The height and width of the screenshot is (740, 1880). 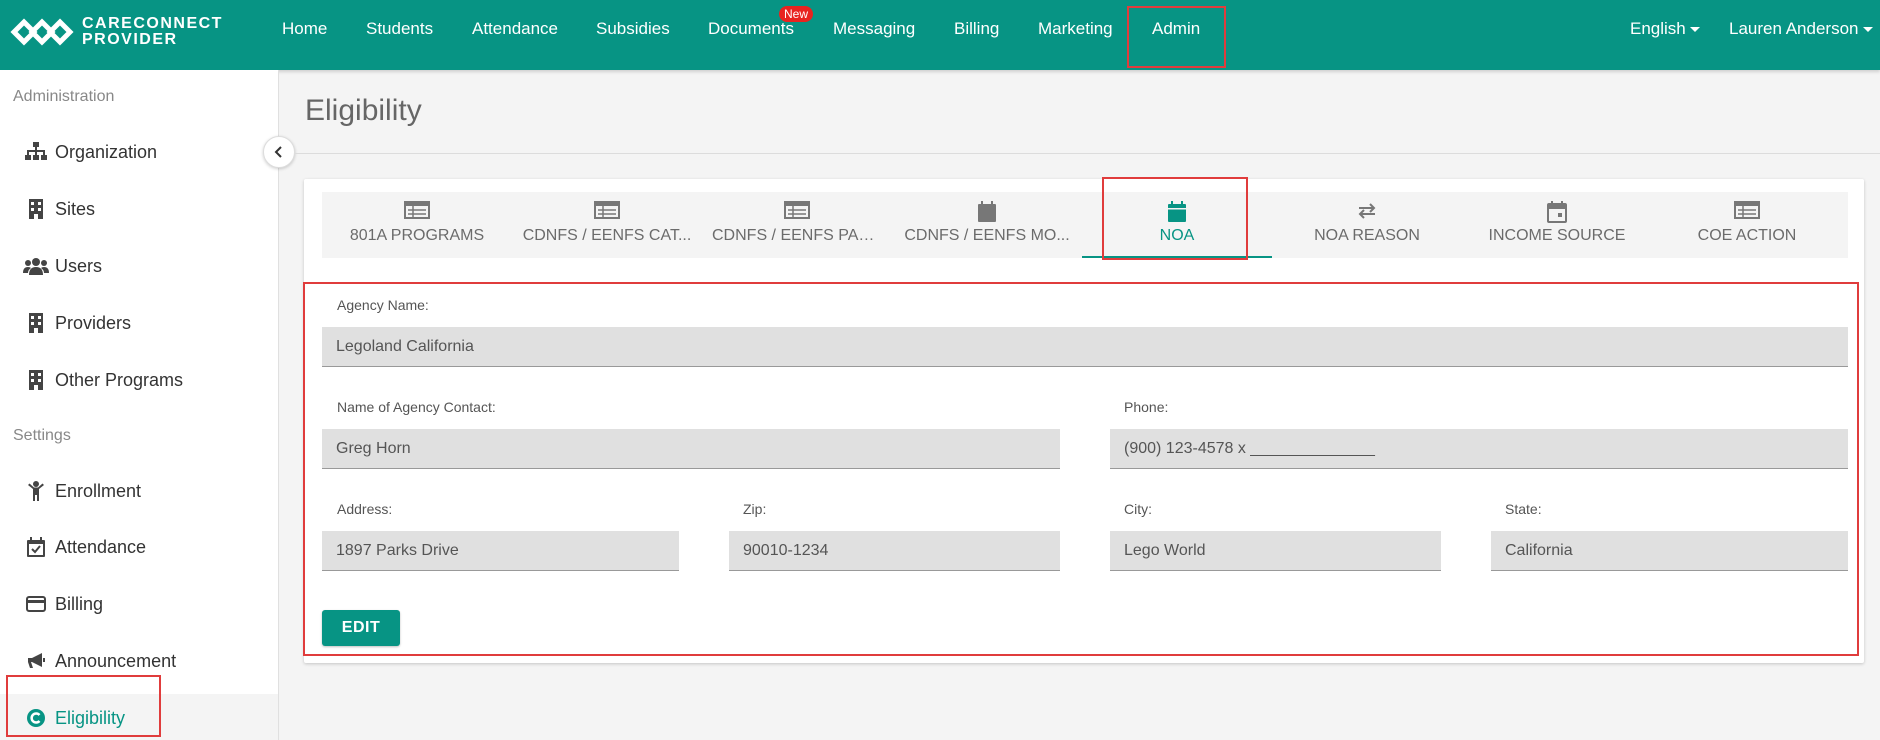 I want to click on sidebar-collapse-button, so click(x=279, y=152).